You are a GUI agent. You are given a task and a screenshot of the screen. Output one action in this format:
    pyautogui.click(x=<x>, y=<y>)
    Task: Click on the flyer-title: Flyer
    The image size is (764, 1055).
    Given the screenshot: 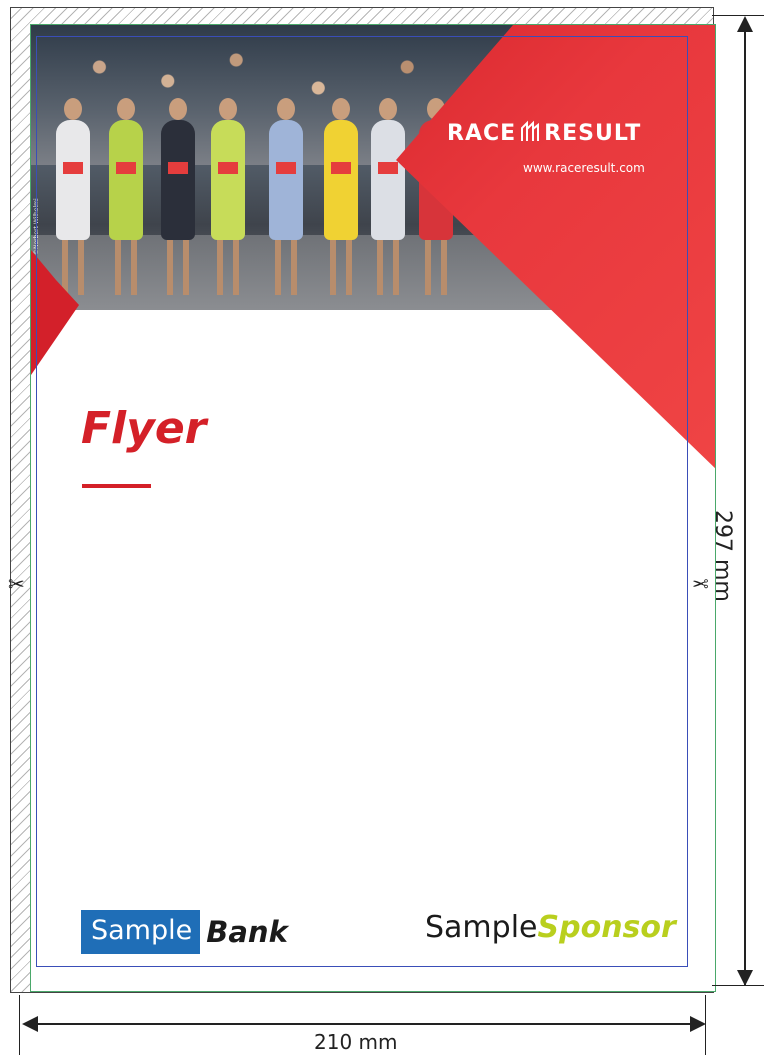 What is the action you would take?
    pyautogui.click(x=144, y=428)
    